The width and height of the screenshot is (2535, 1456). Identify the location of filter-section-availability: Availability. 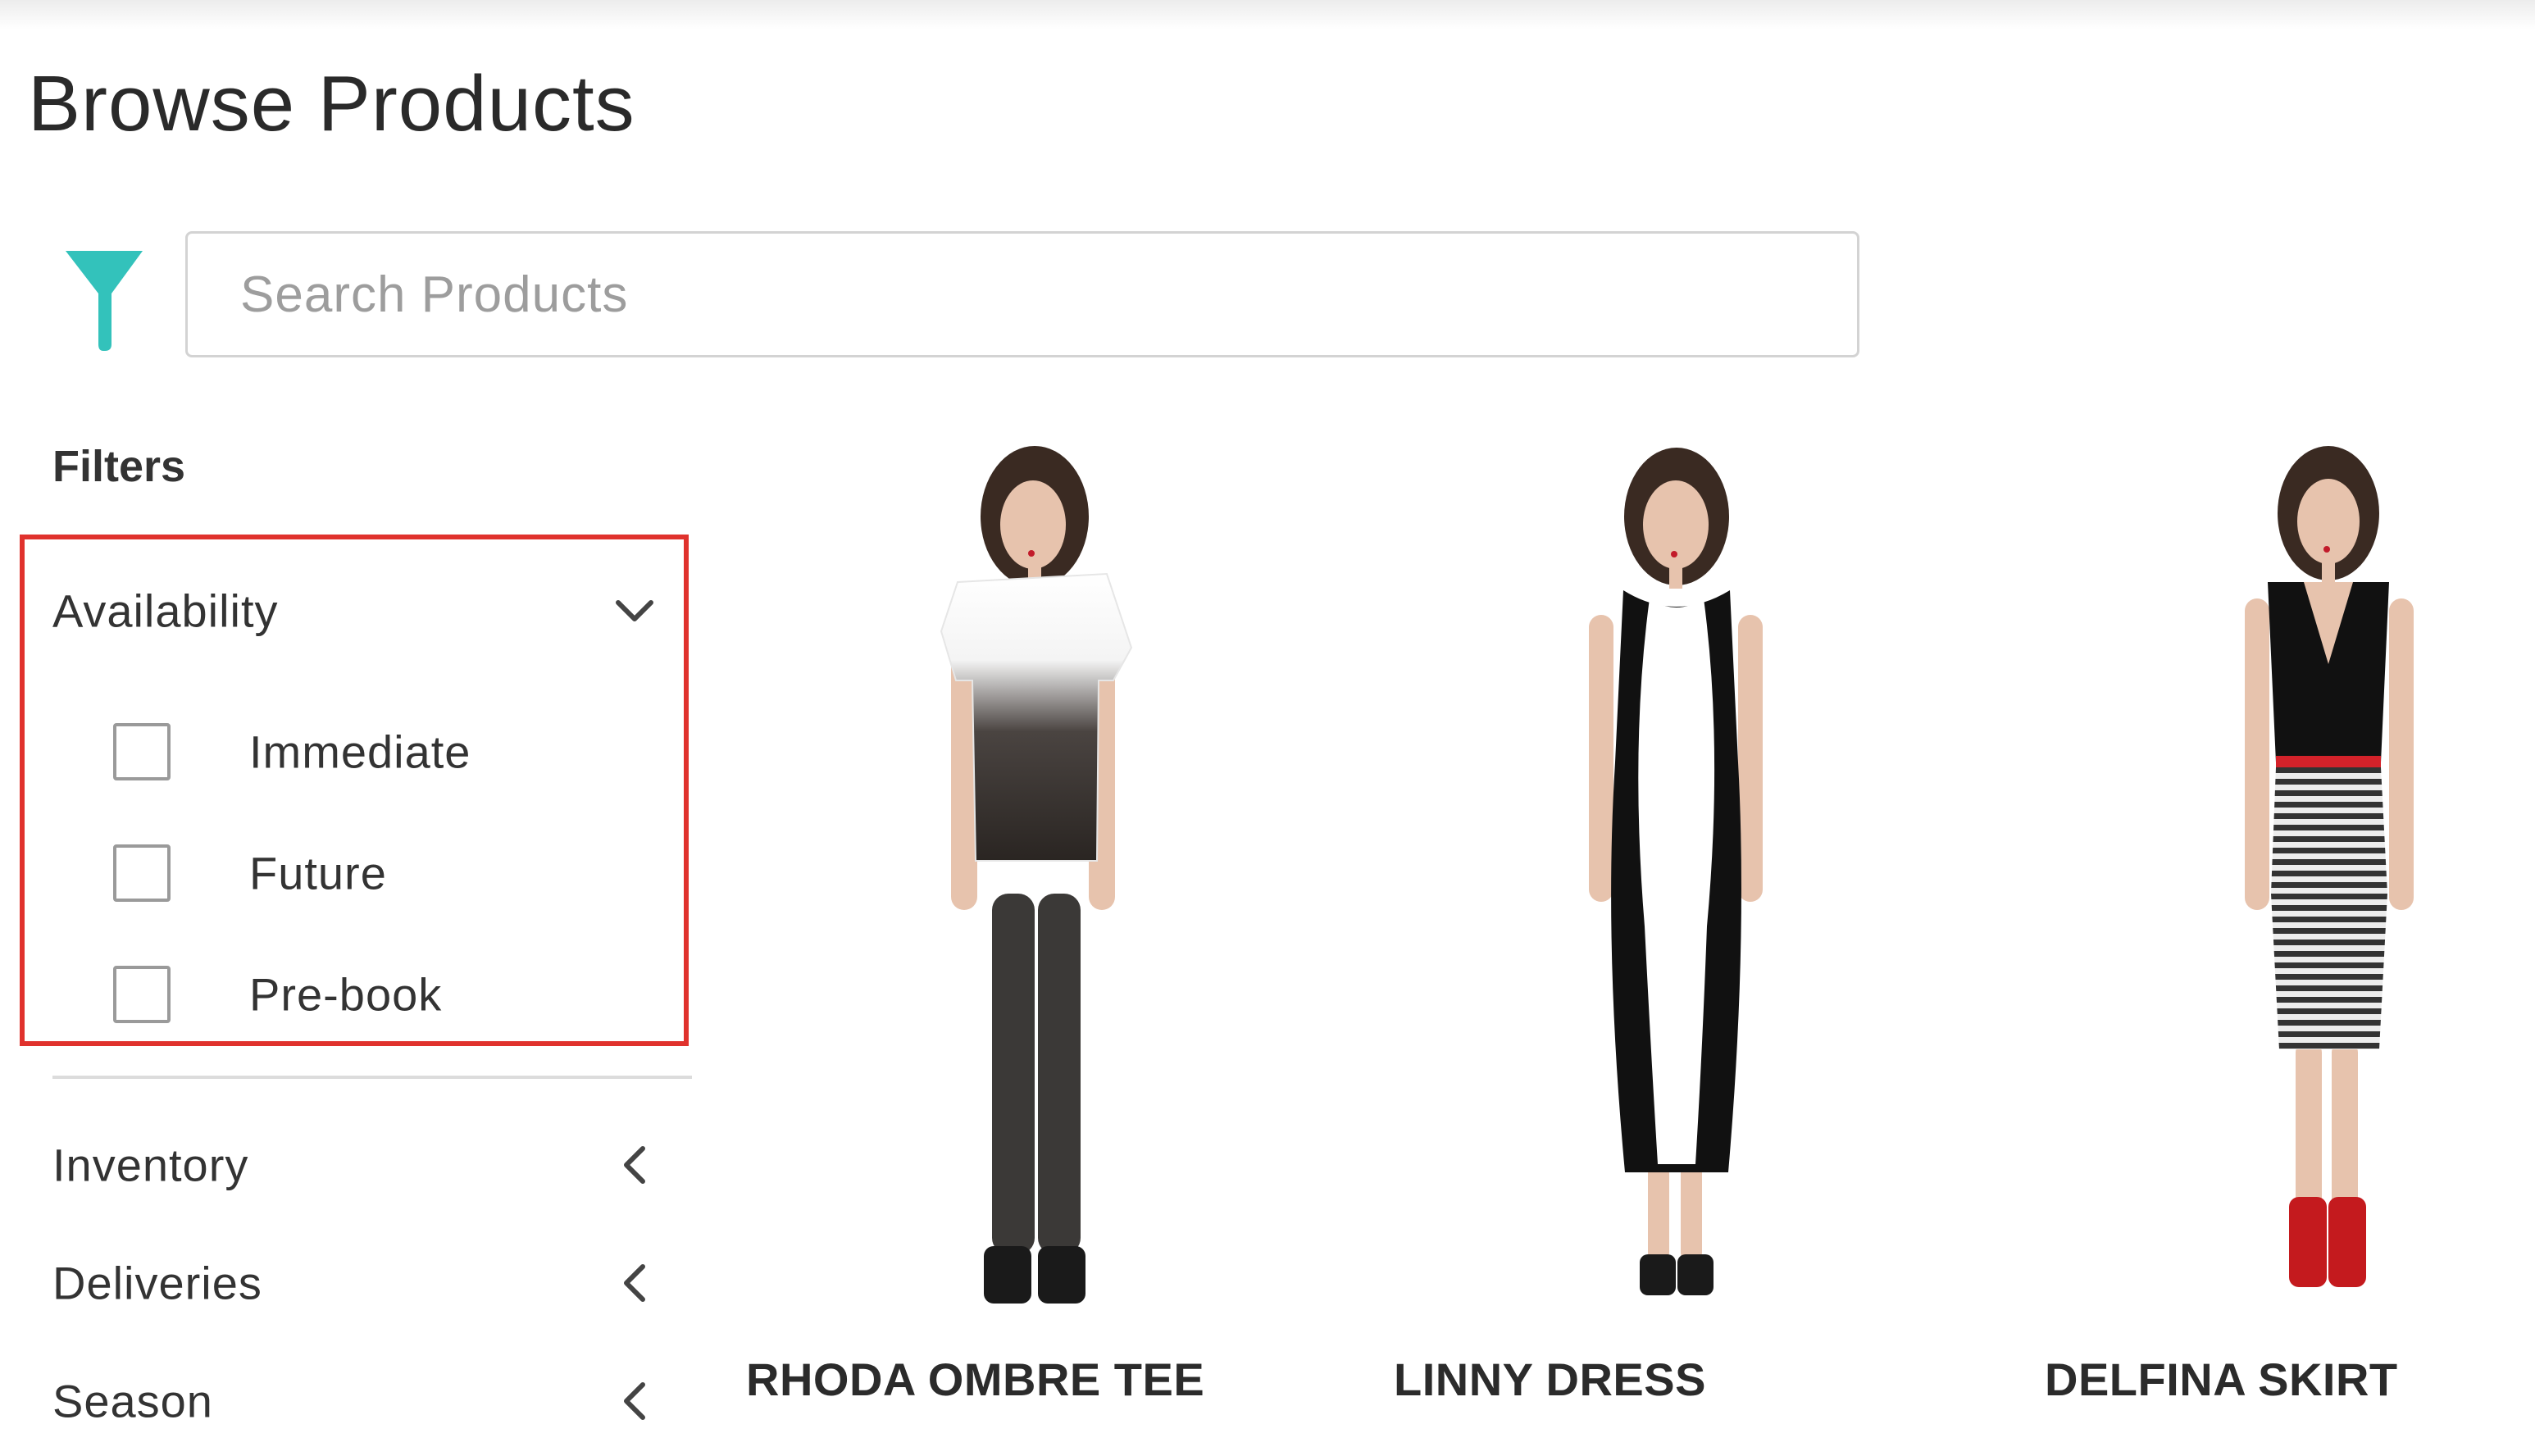
(355, 611).